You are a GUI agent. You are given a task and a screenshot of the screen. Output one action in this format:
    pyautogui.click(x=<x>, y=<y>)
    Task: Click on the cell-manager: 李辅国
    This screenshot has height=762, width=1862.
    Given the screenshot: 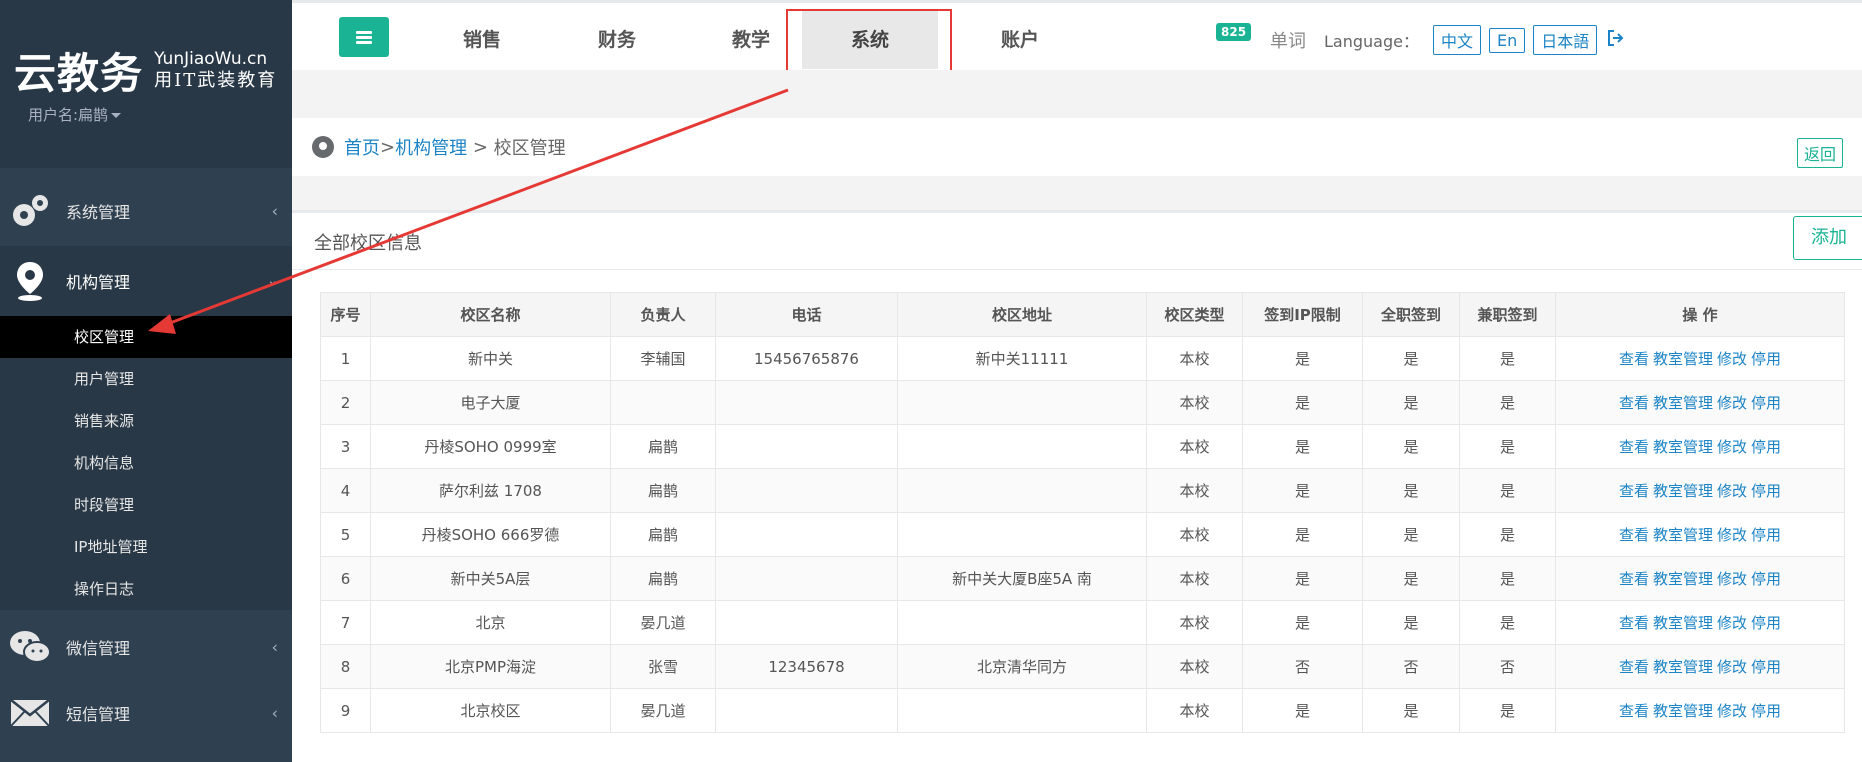 What is the action you would take?
    pyautogui.click(x=663, y=358)
    